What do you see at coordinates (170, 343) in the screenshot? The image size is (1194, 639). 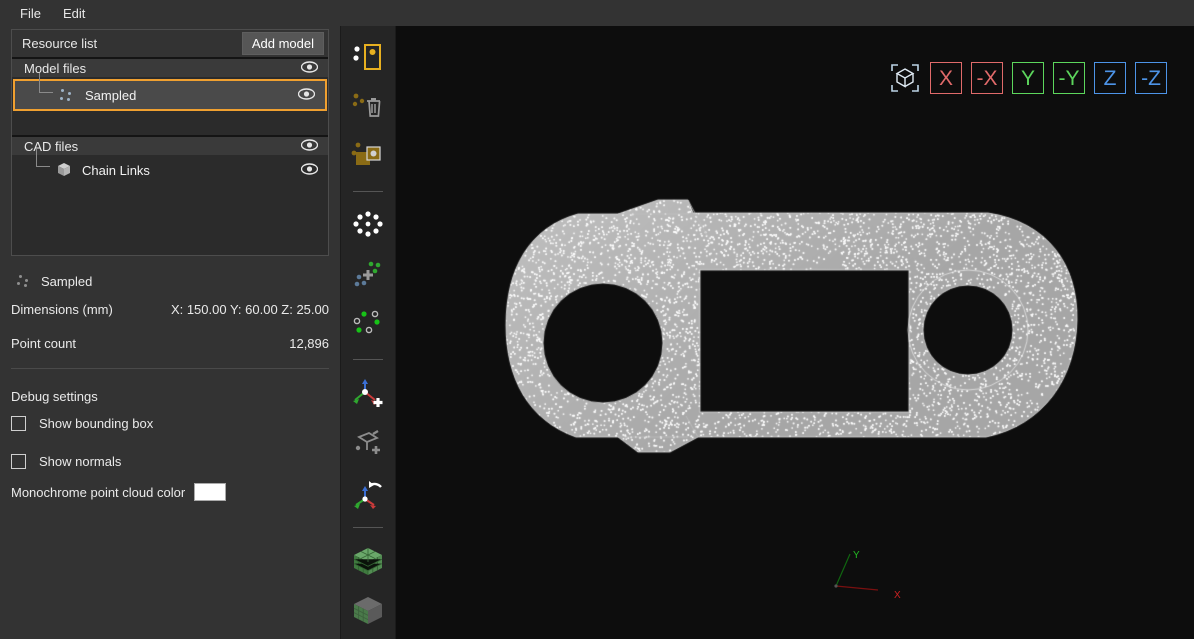 I see `property-row-point-count: Point count 12,896` at bounding box center [170, 343].